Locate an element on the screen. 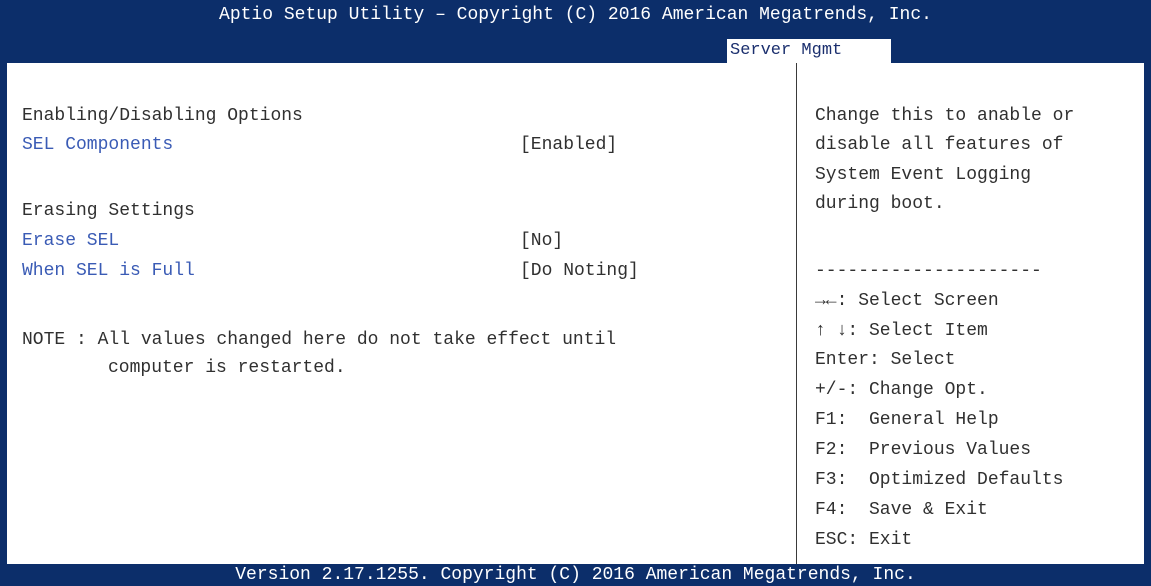 The width and height of the screenshot is (1151, 586). tab-server-mgmt: Server Mgmt is located at coordinates (809, 51).